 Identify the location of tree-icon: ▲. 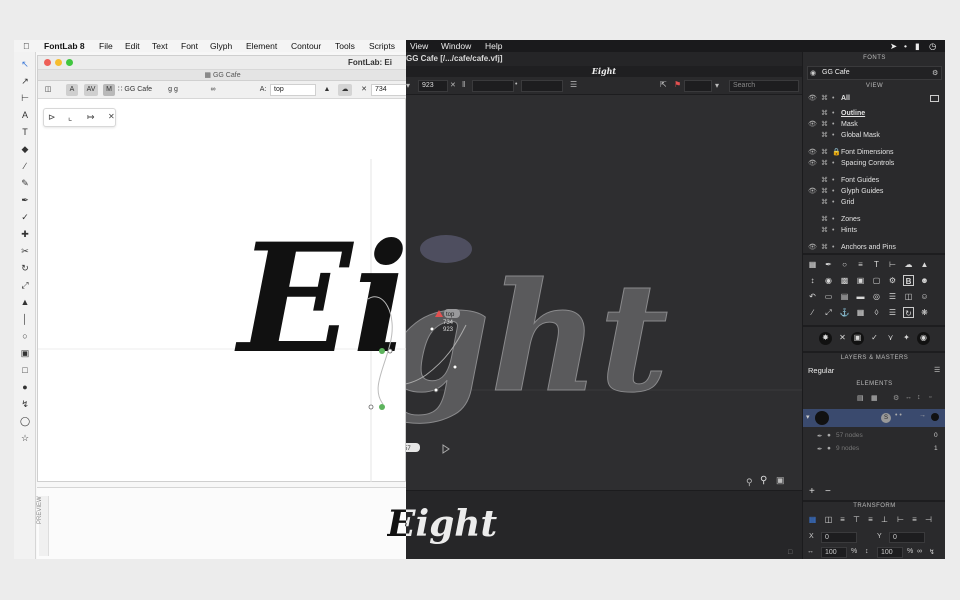
(924, 264).